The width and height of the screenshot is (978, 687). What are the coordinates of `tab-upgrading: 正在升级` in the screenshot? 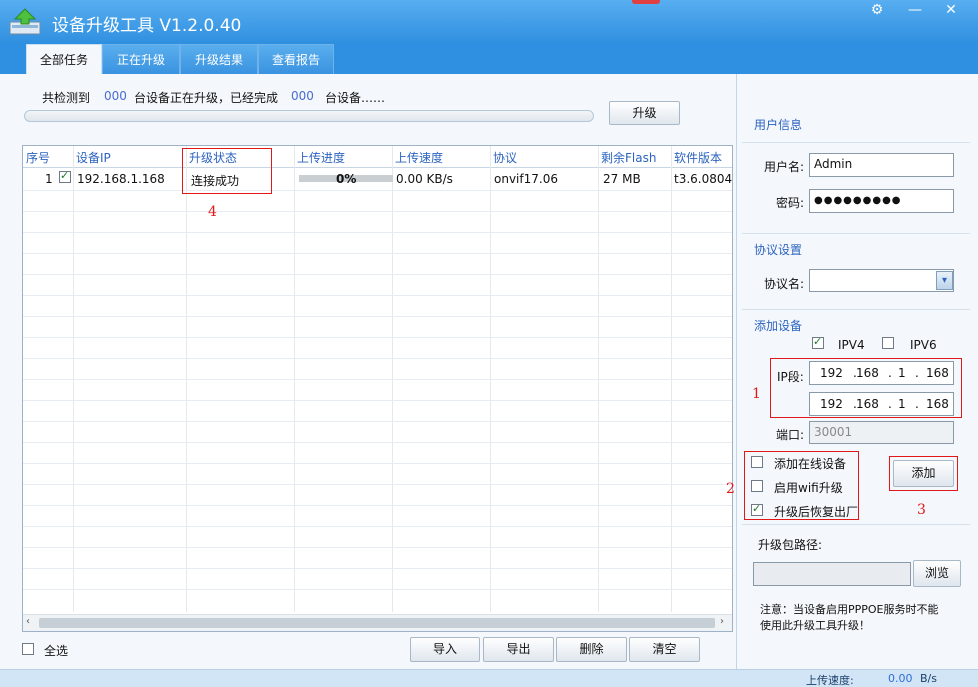 It's located at (141, 59).